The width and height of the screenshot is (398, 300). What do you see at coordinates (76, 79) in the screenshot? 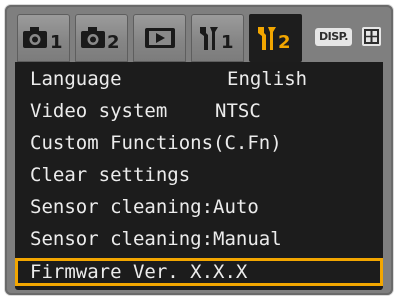
I see `menu-item-label: Language` at bounding box center [76, 79].